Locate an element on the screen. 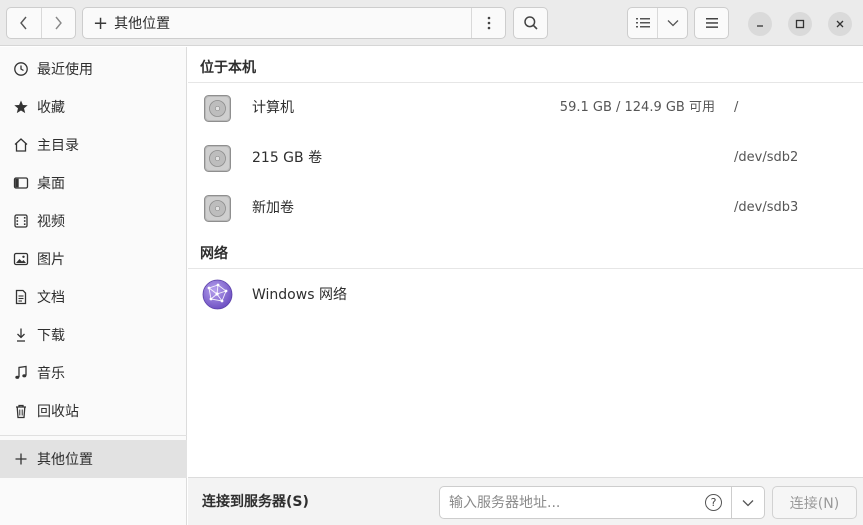 This screenshot has height=525, width=863. view-options-button is located at coordinates (672, 23).